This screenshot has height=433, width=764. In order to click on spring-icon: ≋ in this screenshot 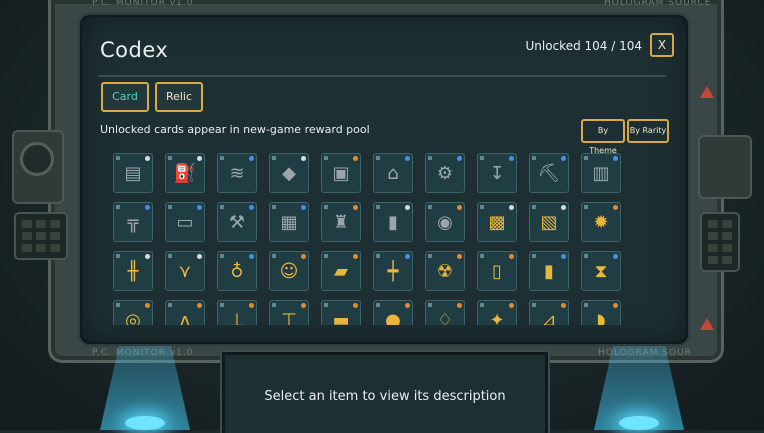, I will do `click(237, 173)`.